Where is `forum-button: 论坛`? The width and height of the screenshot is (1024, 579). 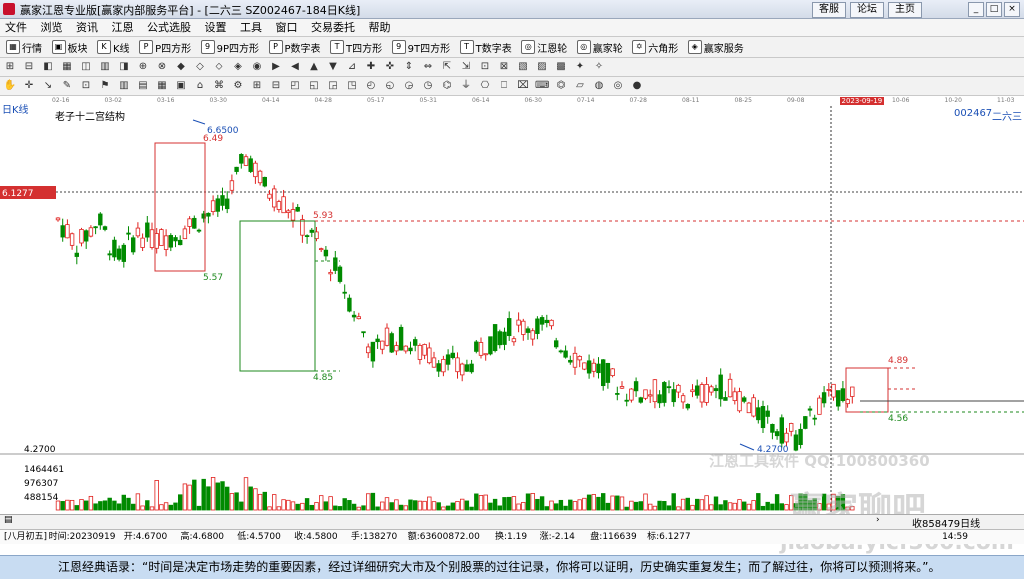 forum-button: 论坛 is located at coordinates (867, 10).